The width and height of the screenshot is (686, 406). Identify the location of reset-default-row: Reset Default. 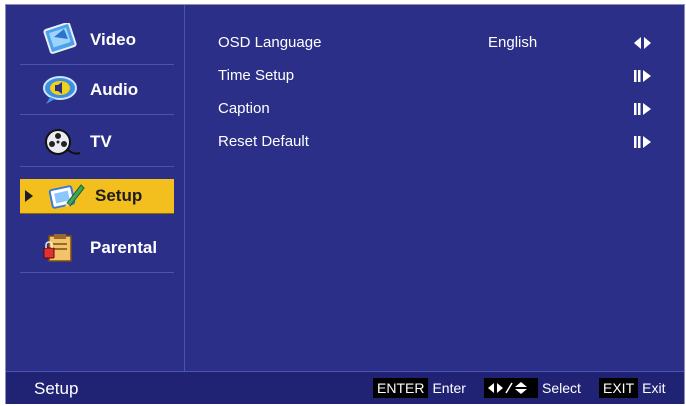
(438, 141).